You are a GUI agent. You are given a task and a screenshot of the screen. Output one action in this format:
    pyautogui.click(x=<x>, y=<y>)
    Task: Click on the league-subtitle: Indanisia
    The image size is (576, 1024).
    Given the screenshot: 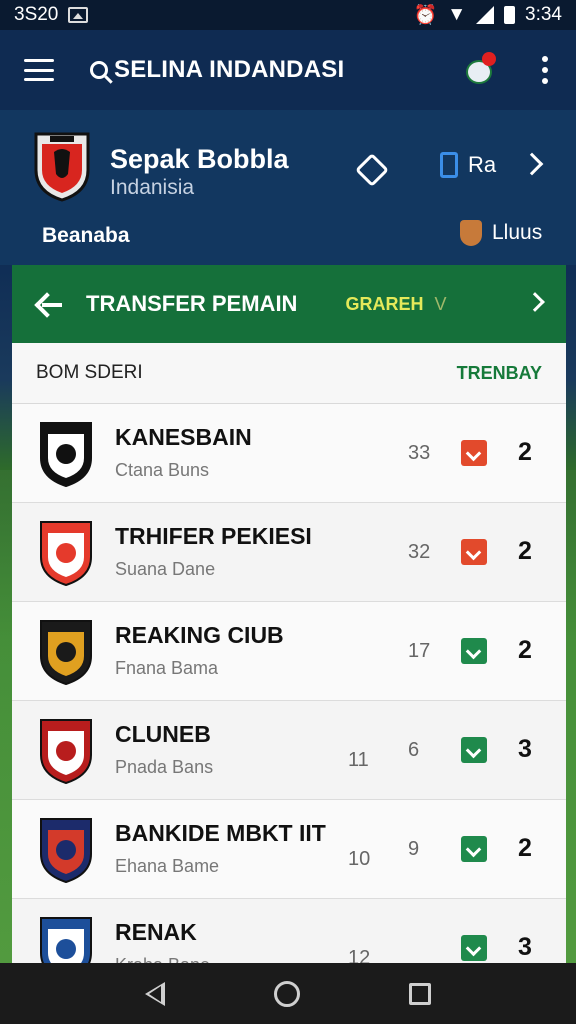 What is the action you would take?
    pyautogui.click(x=152, y=187)
    